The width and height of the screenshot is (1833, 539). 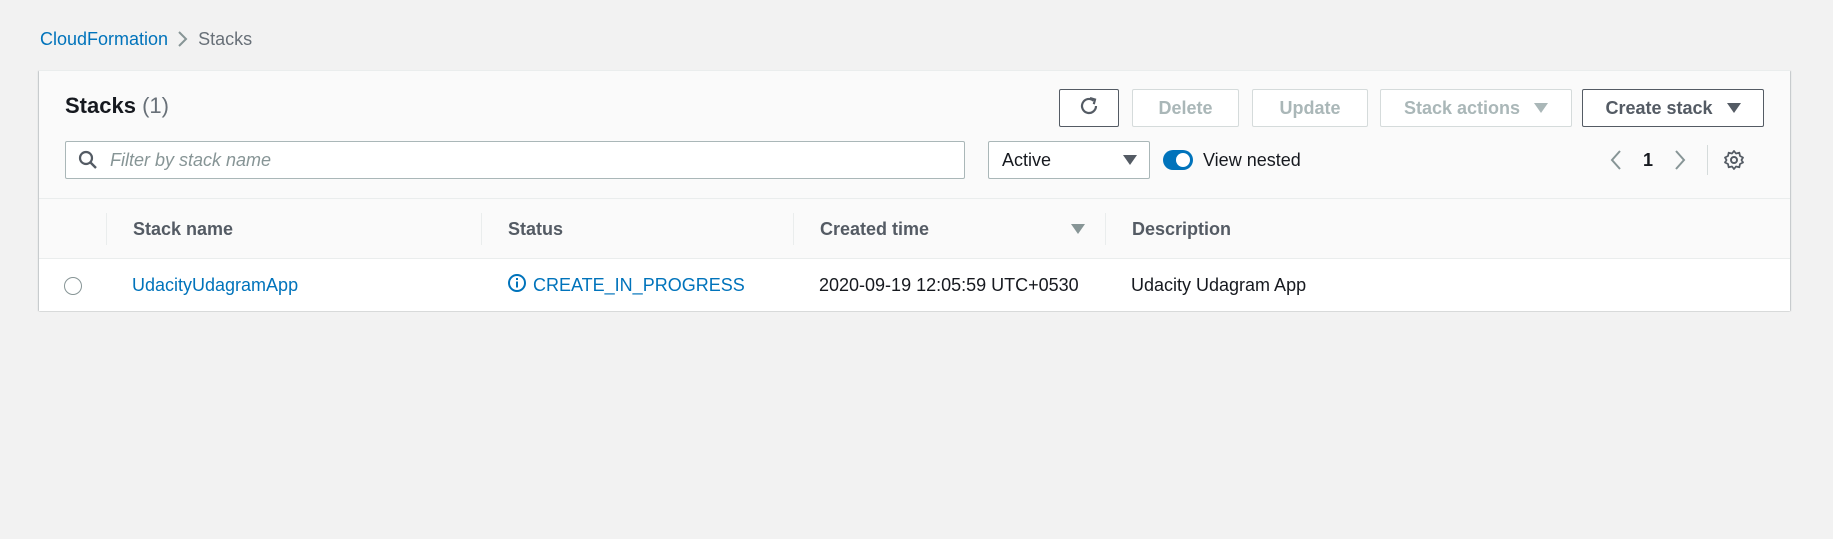 What do you see at coordinates (639, 285) in the screenshot?
I see `status-text: CREATE_IN_PROGRESS` at bounding box center [639, 285].